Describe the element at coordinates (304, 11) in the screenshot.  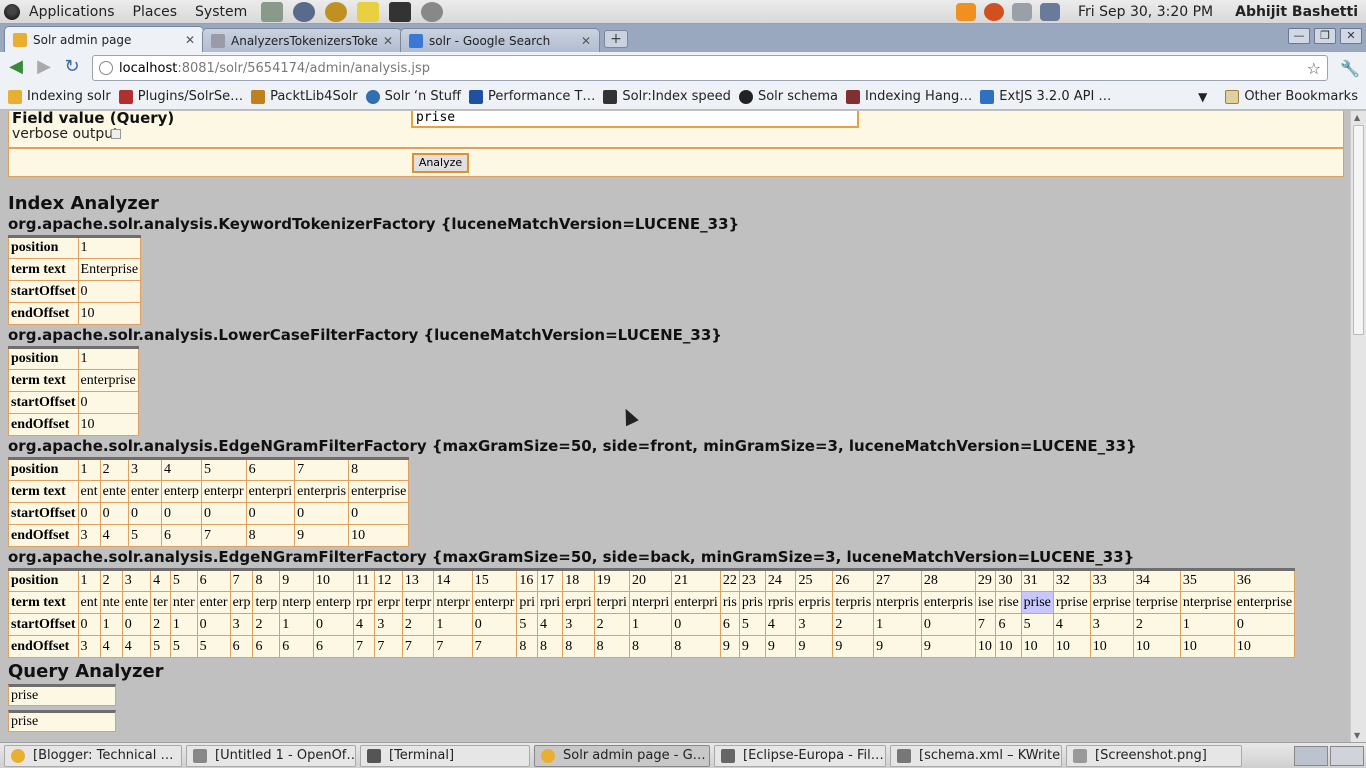
I see `launcher-network-icon` at that location.